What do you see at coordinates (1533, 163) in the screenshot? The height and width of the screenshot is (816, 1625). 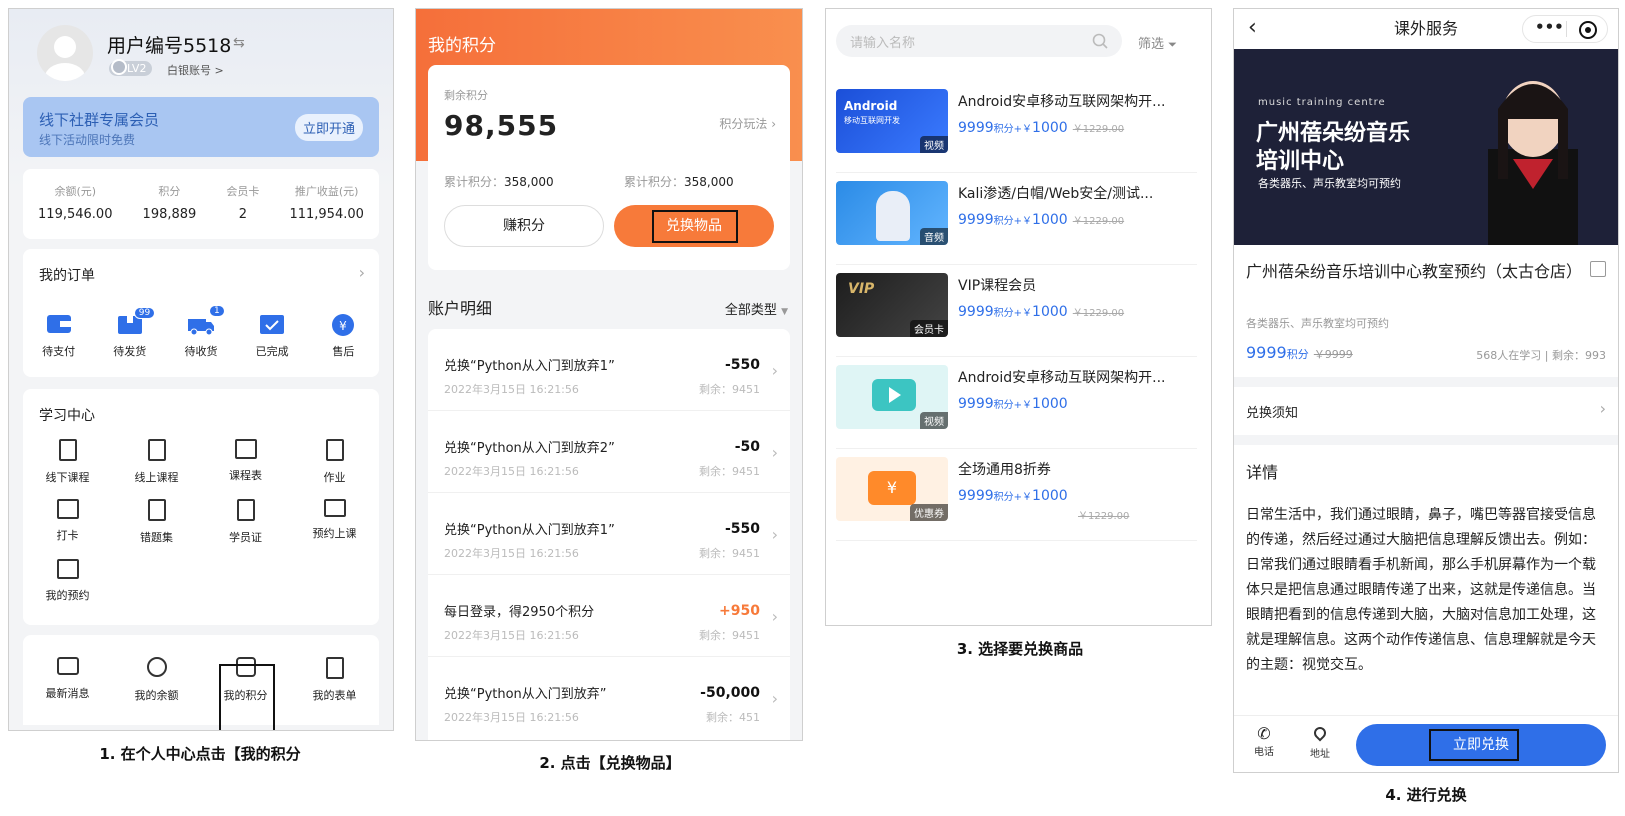 I see `teacher-photo` at bounding box center [1533, 163].